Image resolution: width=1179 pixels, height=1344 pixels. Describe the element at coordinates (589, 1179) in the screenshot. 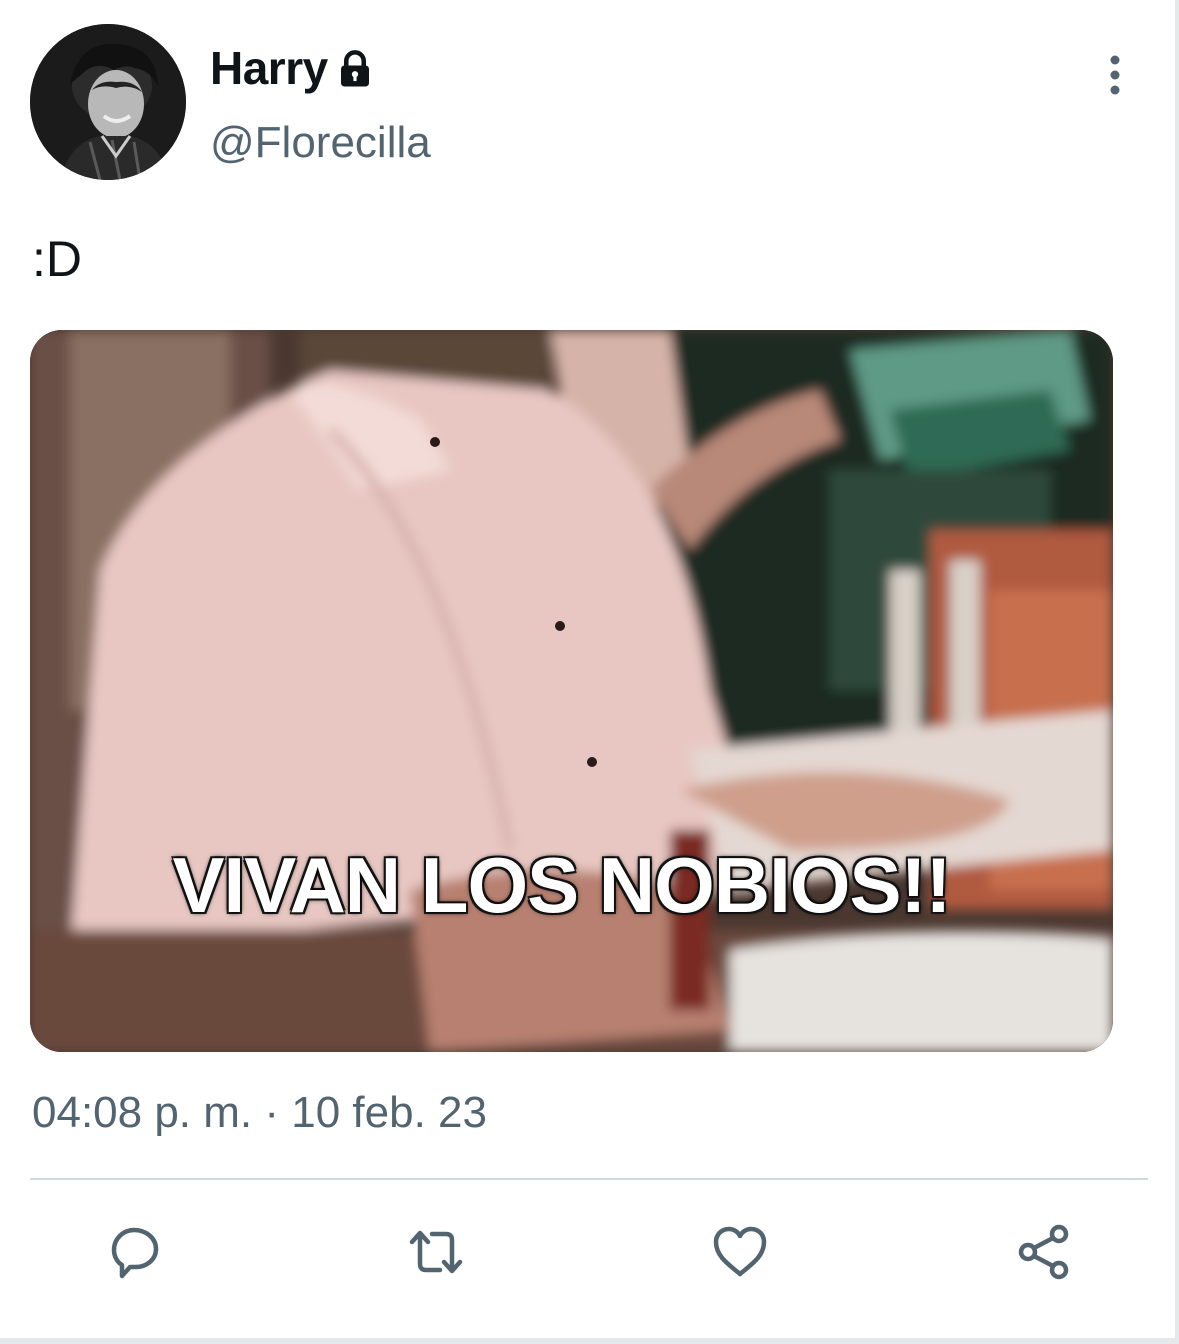

I see `actions-divider` at that location.